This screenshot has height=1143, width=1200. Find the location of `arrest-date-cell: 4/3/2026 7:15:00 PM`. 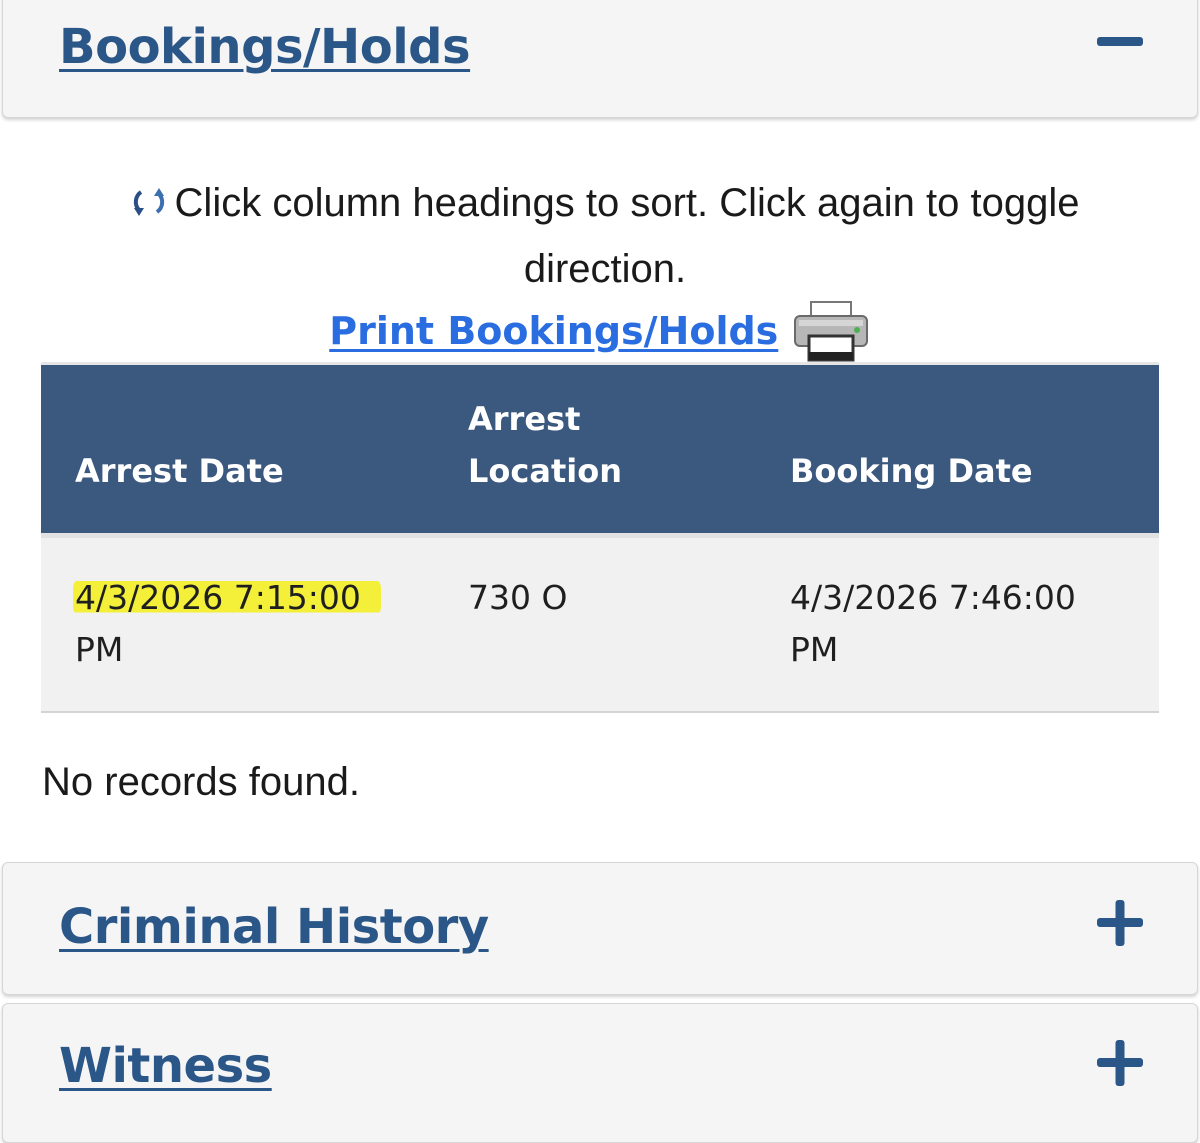

arrest-date-cell: 4/3/2026 7:15:00 PM is located at coordinates (240, 623).